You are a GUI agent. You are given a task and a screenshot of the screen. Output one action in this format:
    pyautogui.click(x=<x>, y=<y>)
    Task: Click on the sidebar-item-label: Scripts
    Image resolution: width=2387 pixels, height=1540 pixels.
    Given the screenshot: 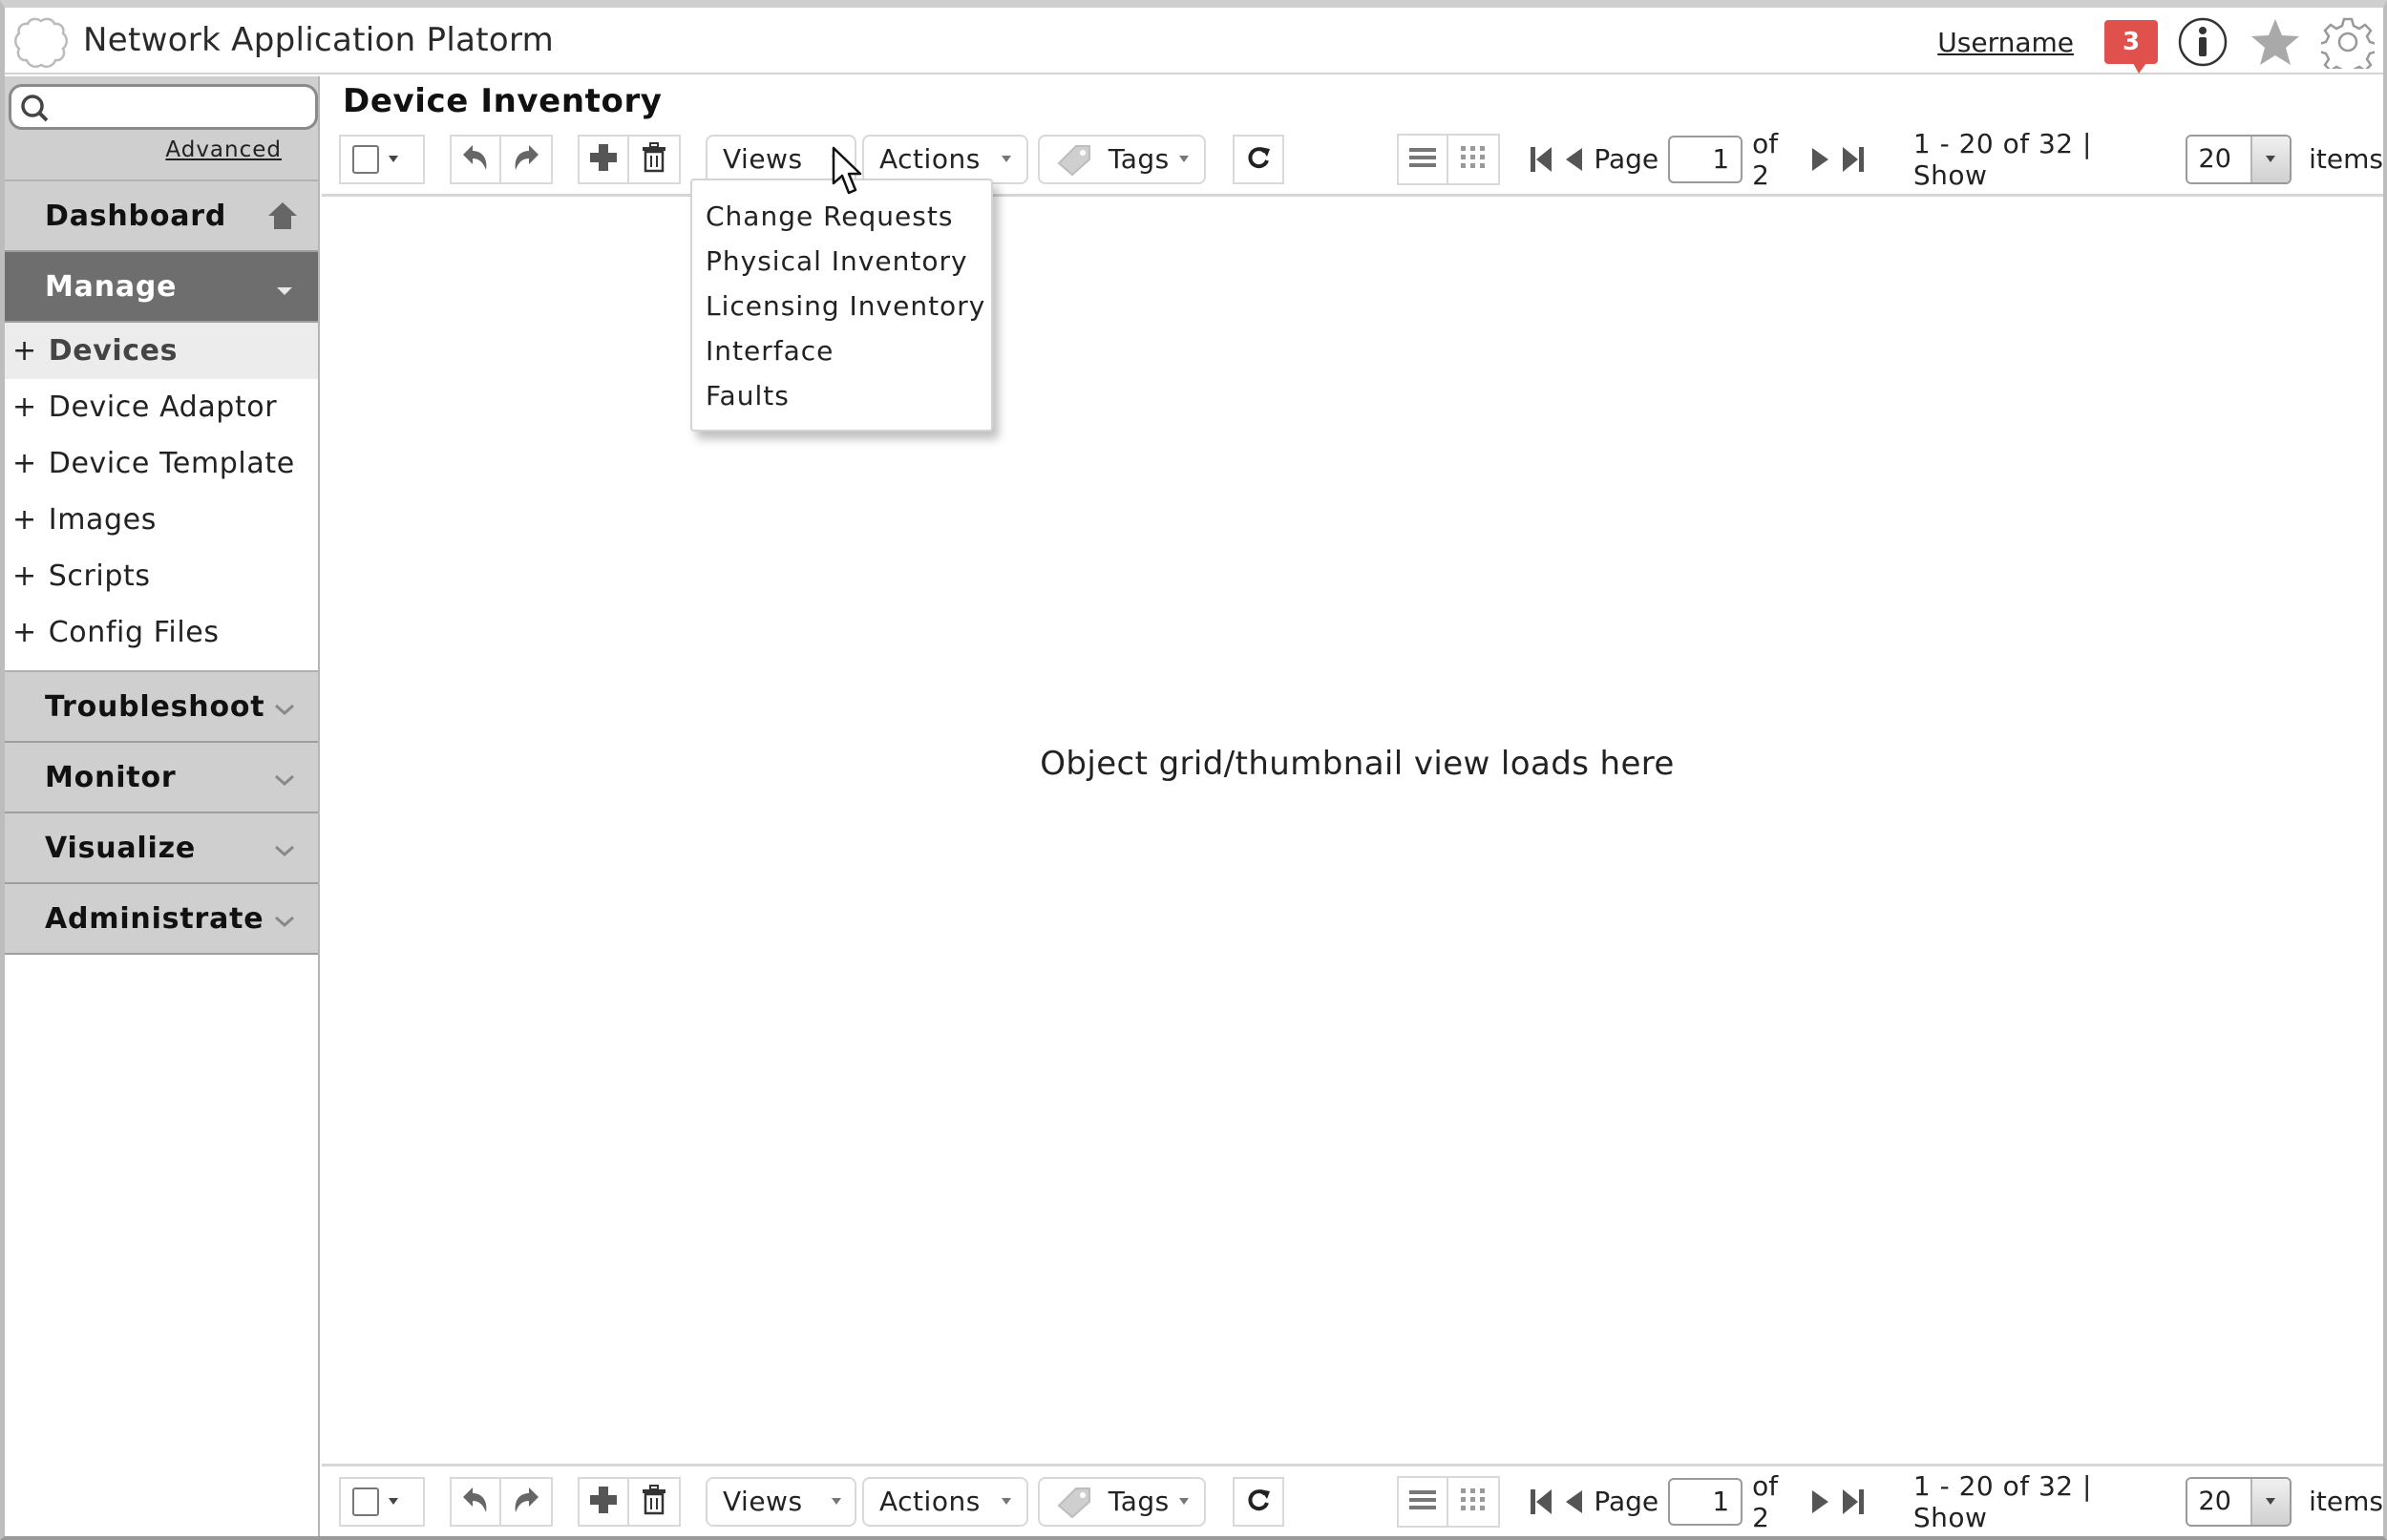 What is the action you would take?
    pyautogui.click(x=99, y=576)
    